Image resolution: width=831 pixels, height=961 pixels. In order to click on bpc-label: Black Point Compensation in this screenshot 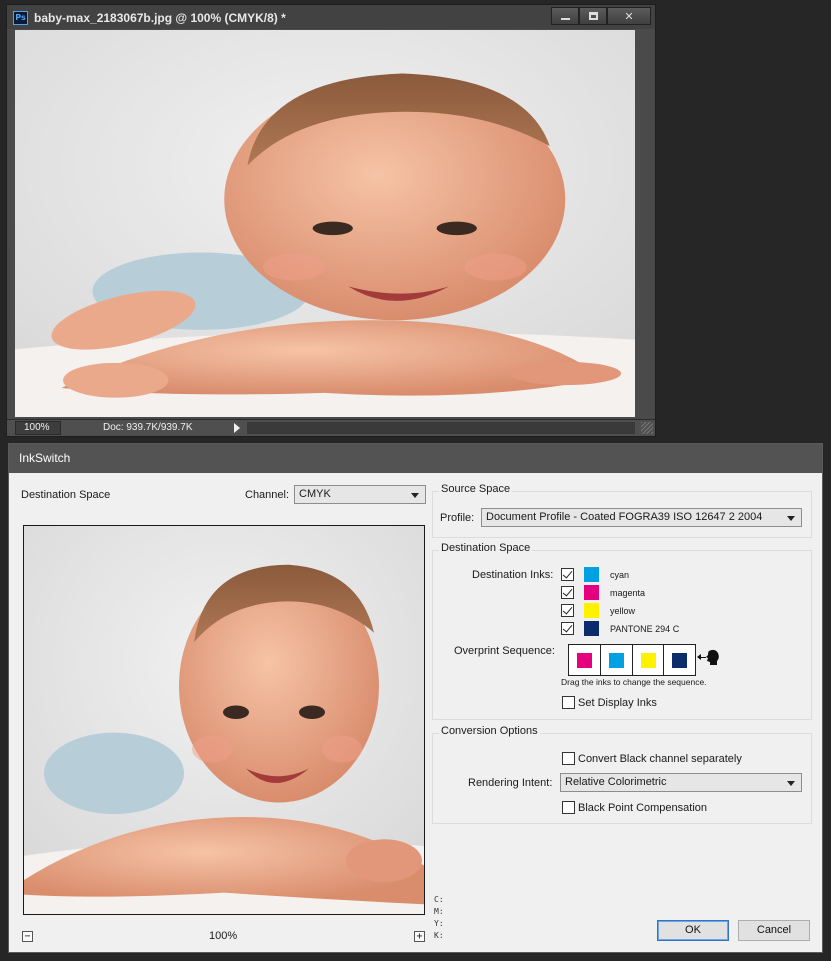, I will do `click(642, 808)`.